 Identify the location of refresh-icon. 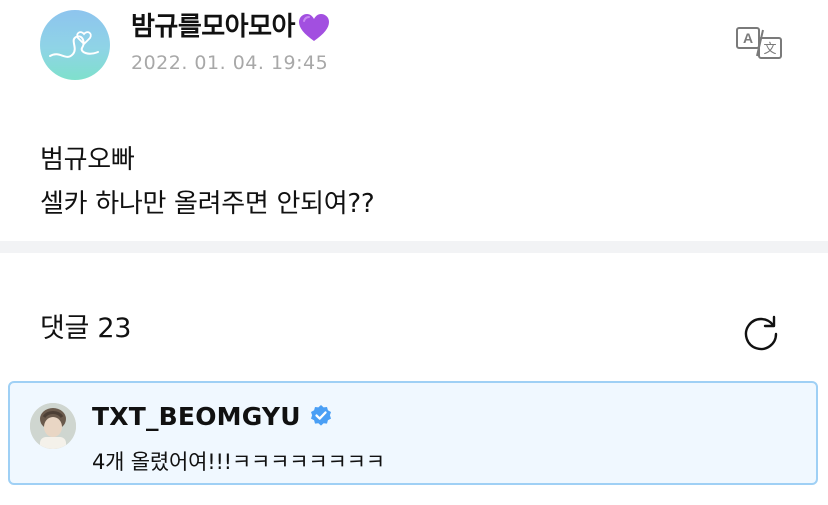
(761, 333).